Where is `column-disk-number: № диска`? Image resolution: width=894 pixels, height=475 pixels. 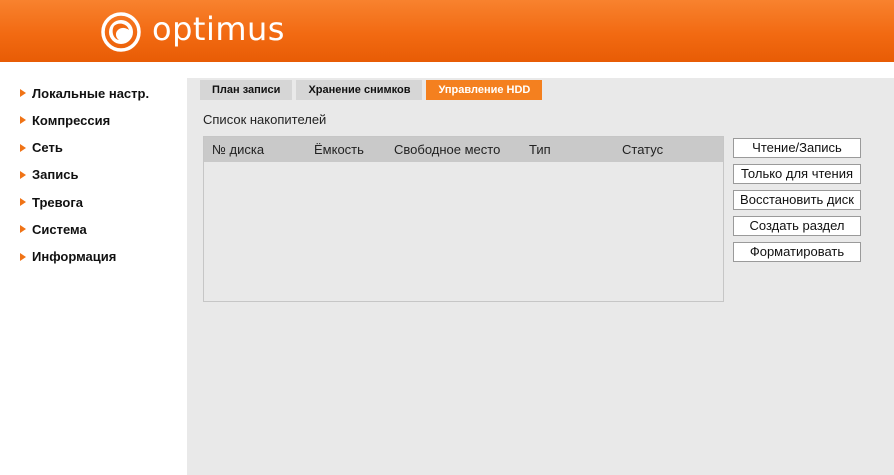 column-disk-number: № диска is located at coordinates (238, 149).